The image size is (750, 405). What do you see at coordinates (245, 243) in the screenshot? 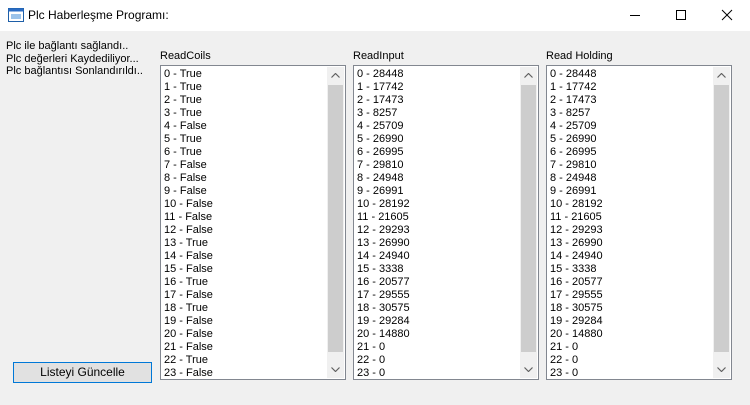
I see `list-item: 13 - True` at bounding box center [245, 243].